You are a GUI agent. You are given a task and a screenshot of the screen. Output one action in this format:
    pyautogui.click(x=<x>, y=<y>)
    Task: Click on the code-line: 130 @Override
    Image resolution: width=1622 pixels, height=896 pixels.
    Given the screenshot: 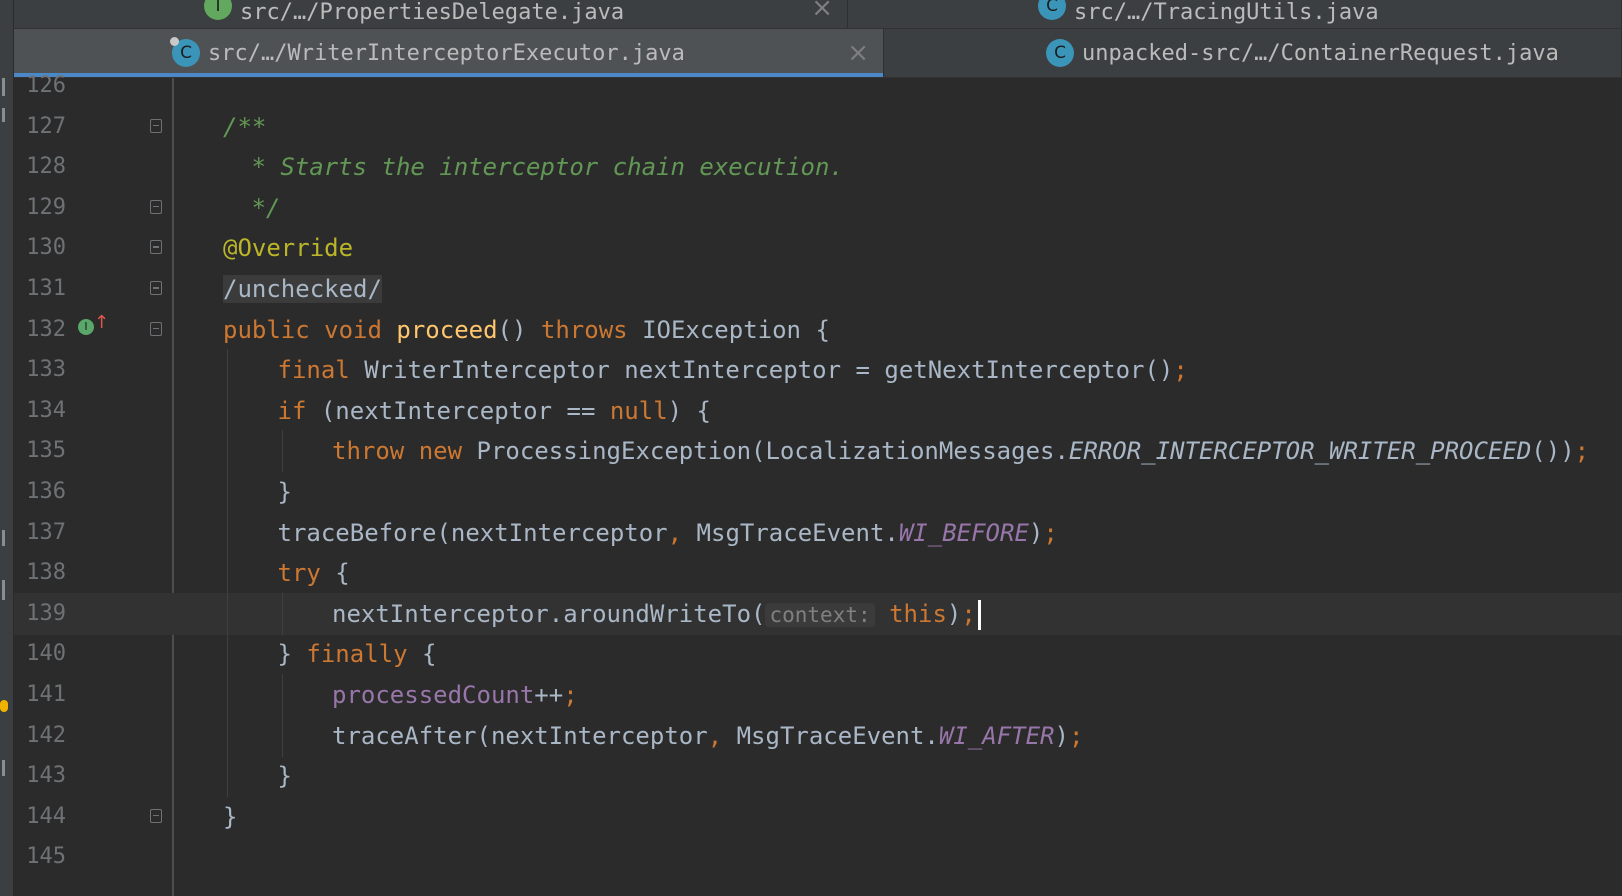 What is the action you would take?
    pyautogui.click(x=818, y=248)
    